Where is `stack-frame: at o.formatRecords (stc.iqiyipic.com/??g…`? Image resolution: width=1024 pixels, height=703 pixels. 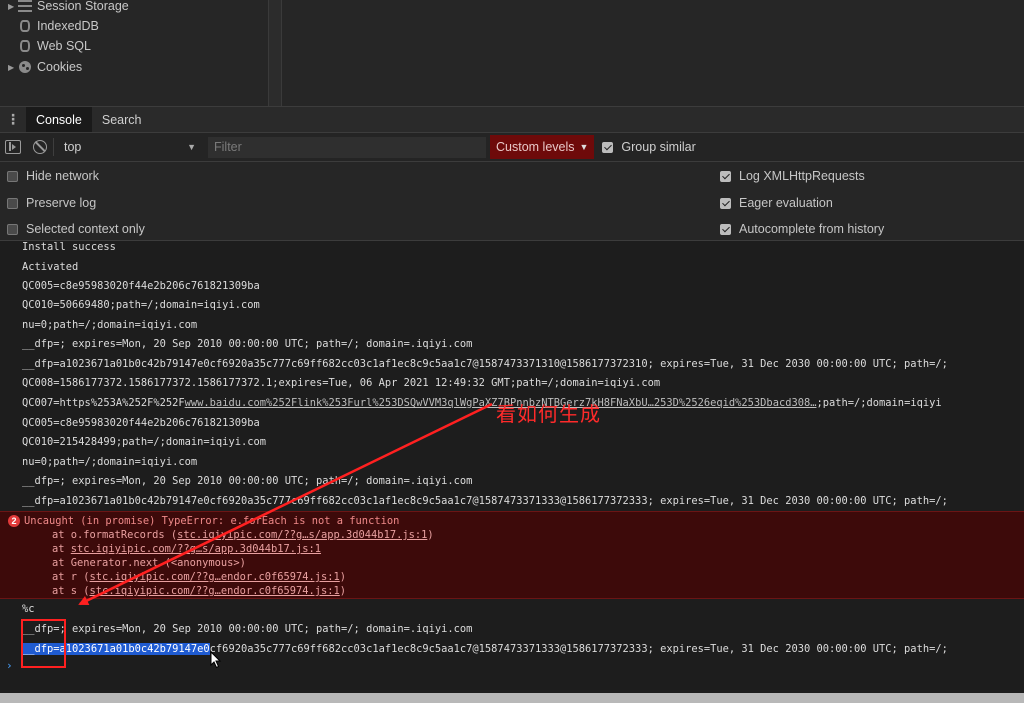 stack-frame: at o.formatRecords (stc.iqiyipic.com/??g… is located at coordinates (243, 535).